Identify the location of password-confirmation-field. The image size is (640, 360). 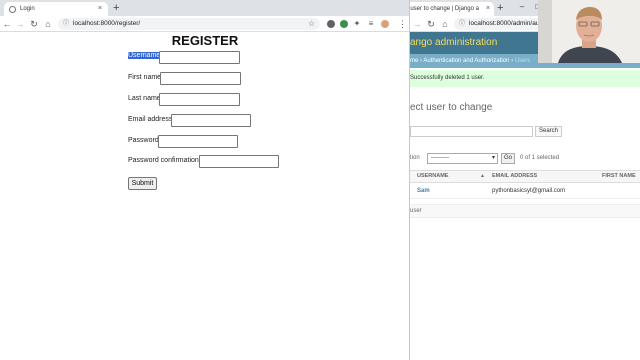
(239, 161).